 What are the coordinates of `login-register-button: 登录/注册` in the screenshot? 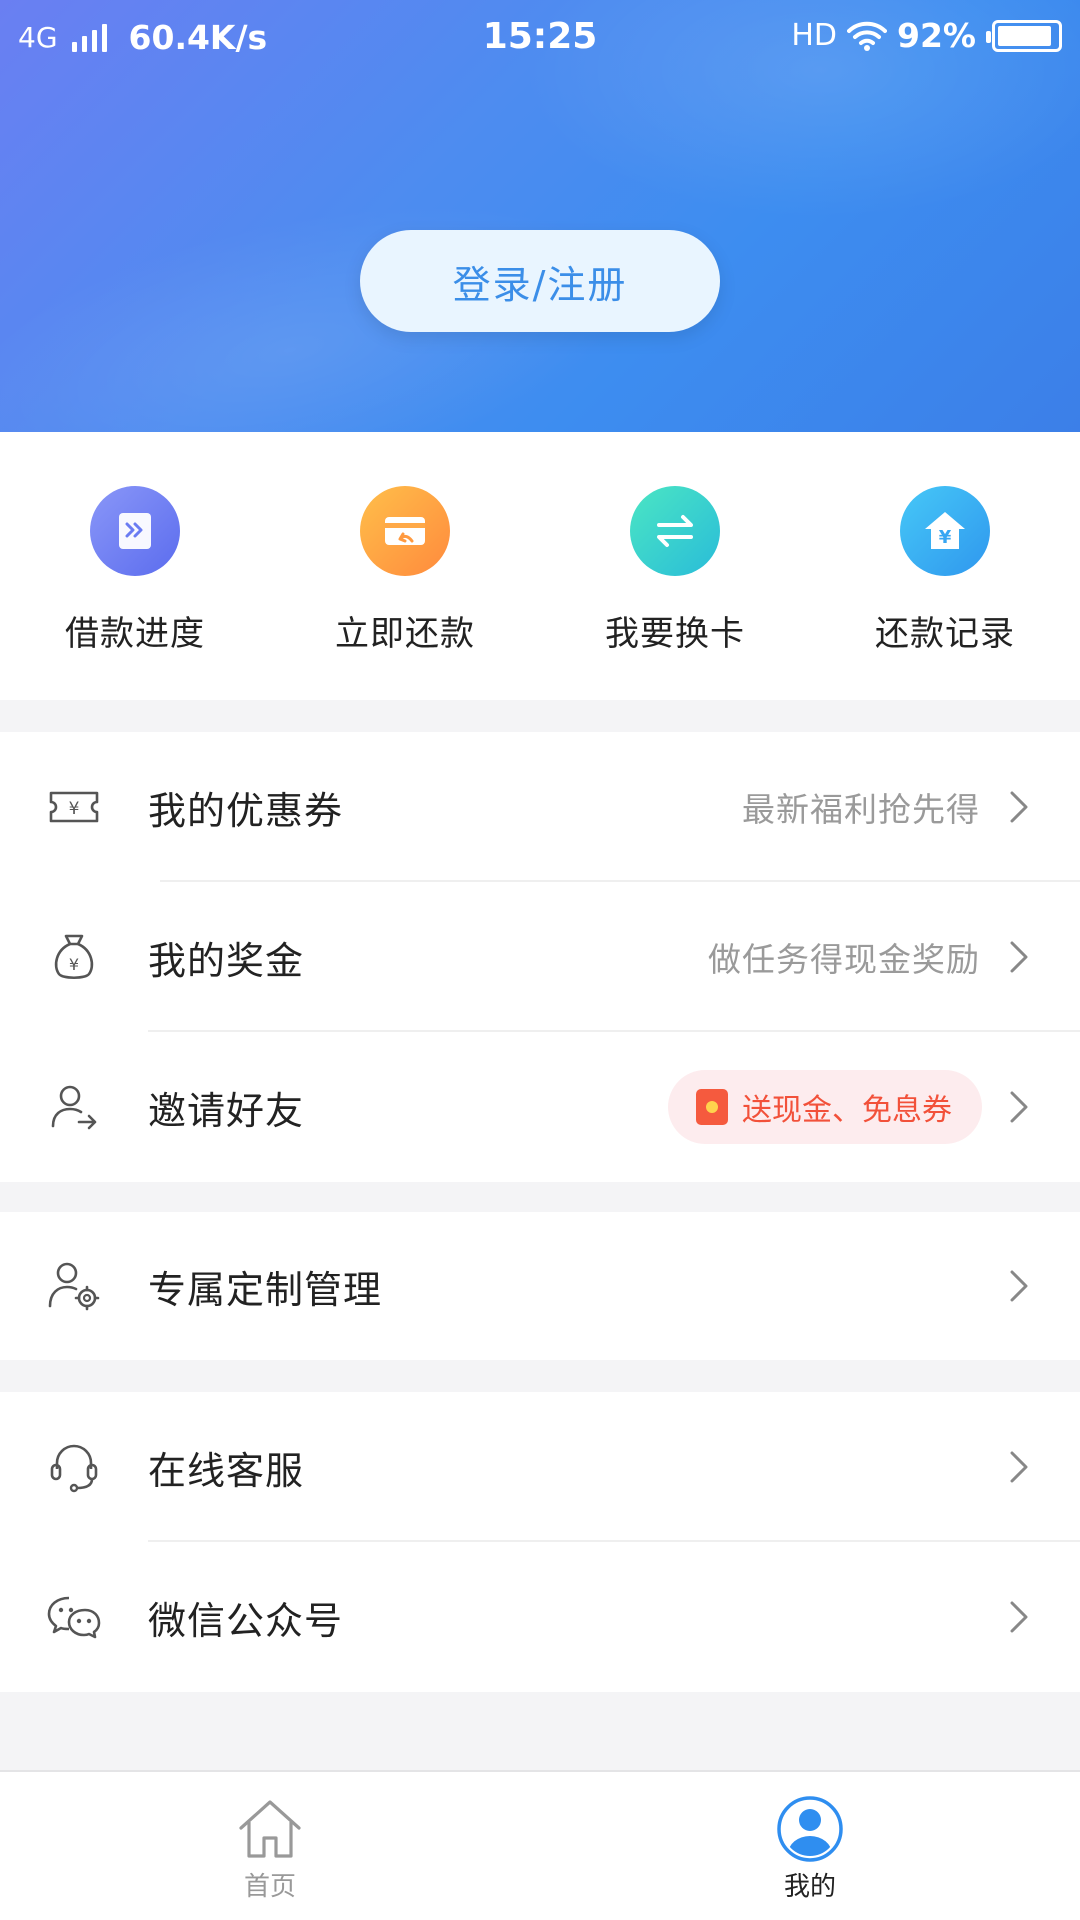 It's located at (540, 281).